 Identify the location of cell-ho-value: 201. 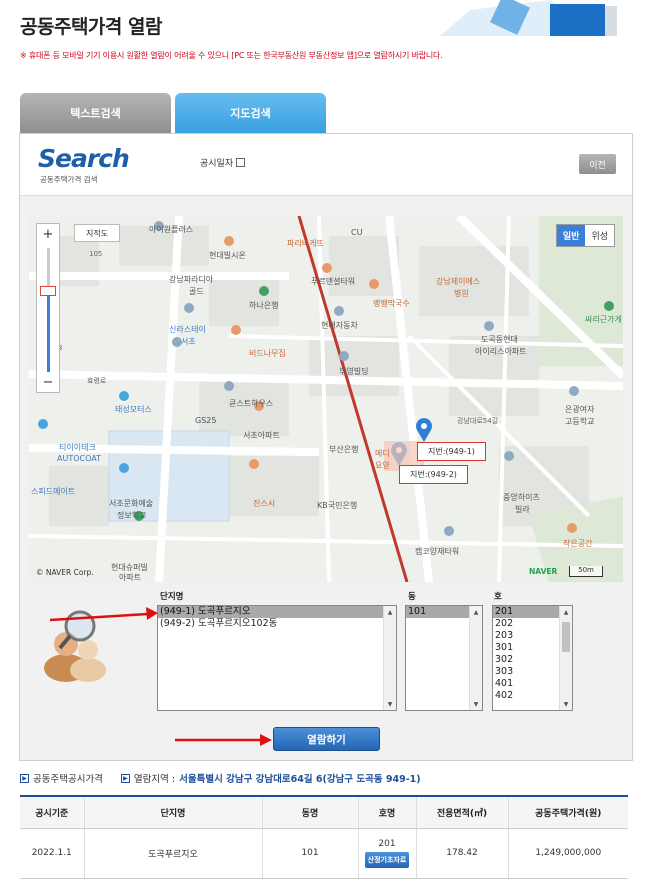
(387, 843).